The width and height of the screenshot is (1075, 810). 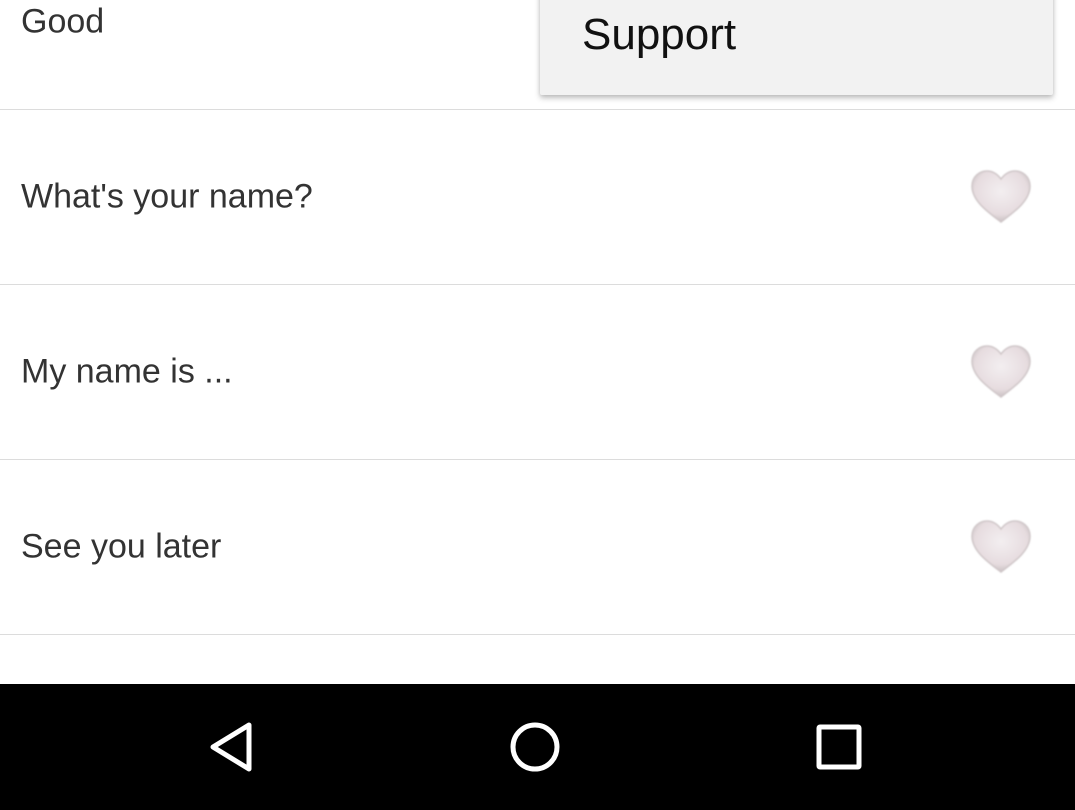 What do you see at coordinates (659, 35) in the screenshot?
I see `menu-item-support: Support` at bounding box center [659, 35].